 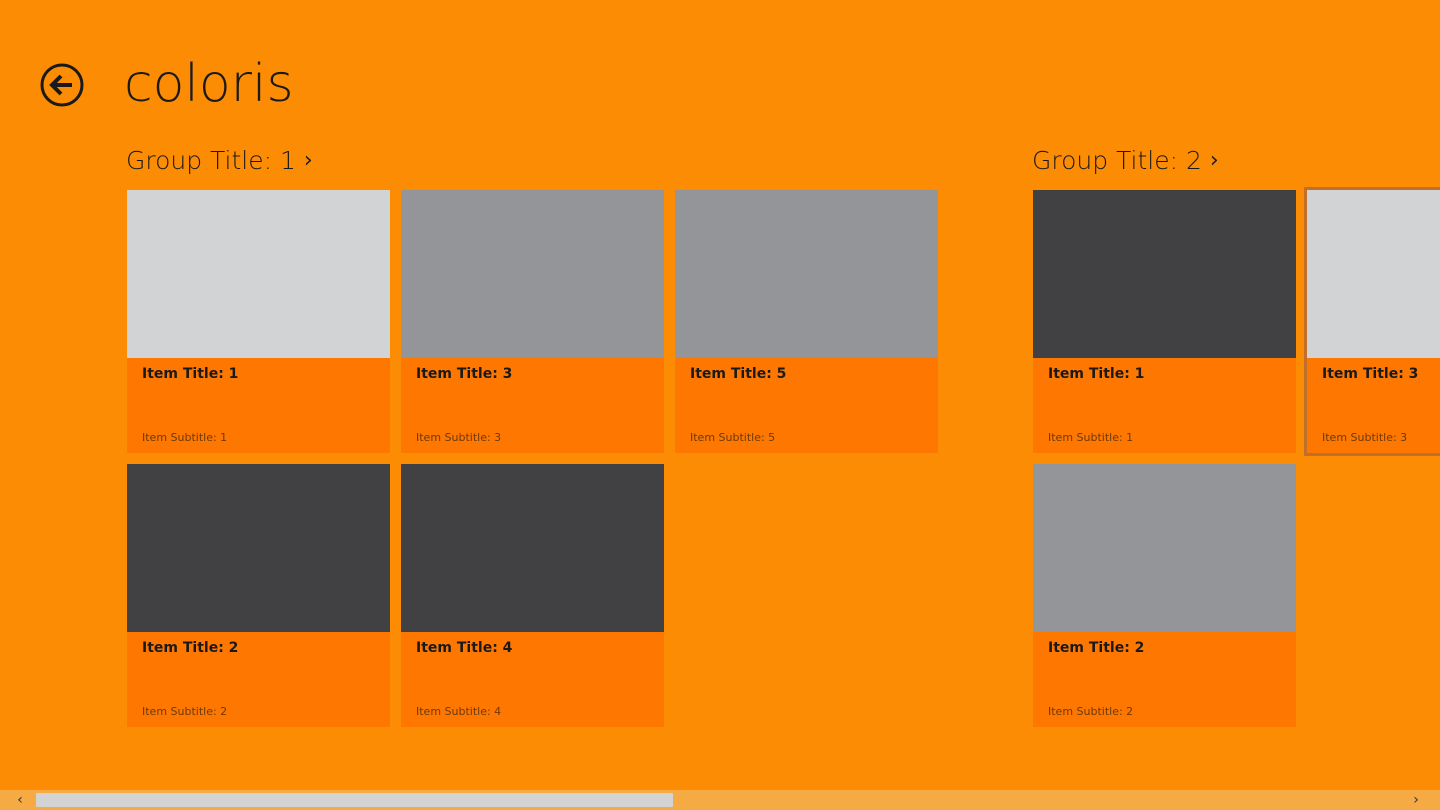 I want to click on group-title: Group Title: 2, so click(x=1117, y=160).